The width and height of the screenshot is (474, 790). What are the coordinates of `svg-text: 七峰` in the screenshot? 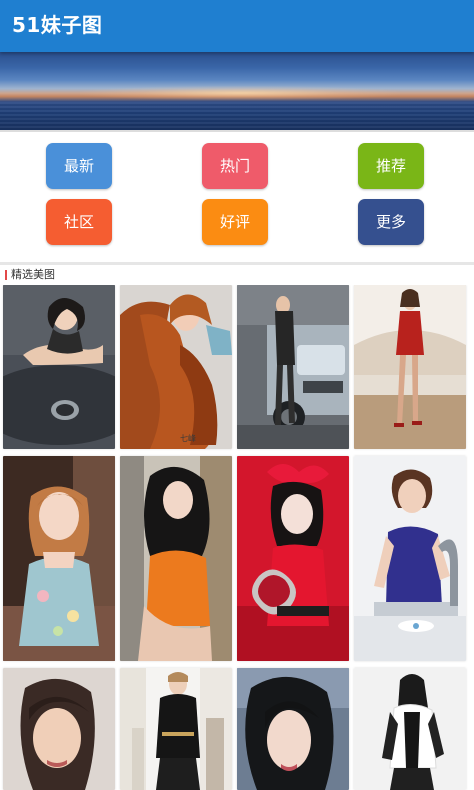 It's located at (188, 438).